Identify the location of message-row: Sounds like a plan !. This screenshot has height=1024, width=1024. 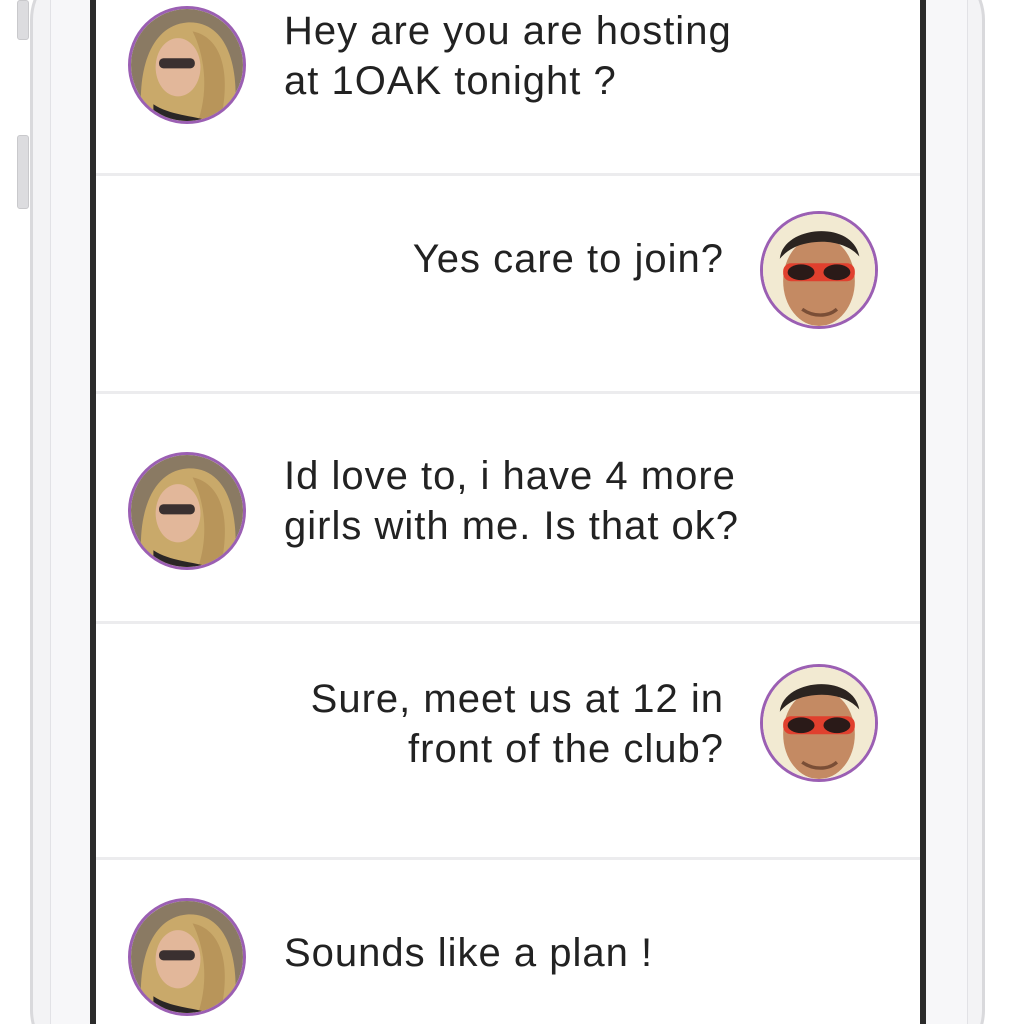
(508, 942).